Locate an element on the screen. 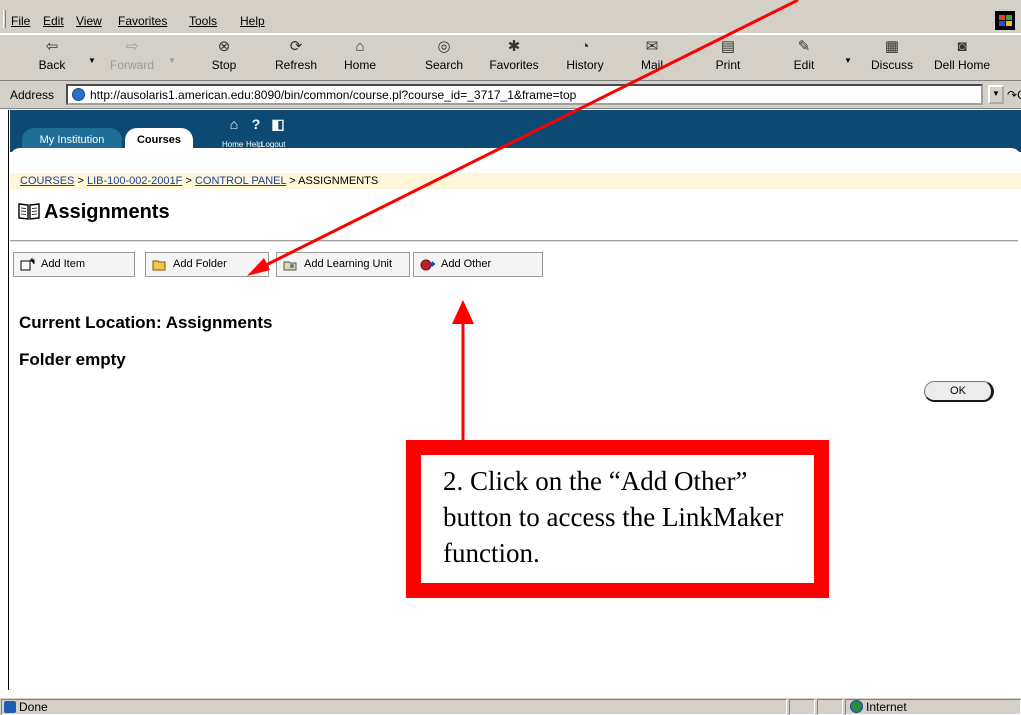 The height and width of the screenshot is (715, 1021). refresh-button: ⟳ Refresh is located at coordinates (296, 58).